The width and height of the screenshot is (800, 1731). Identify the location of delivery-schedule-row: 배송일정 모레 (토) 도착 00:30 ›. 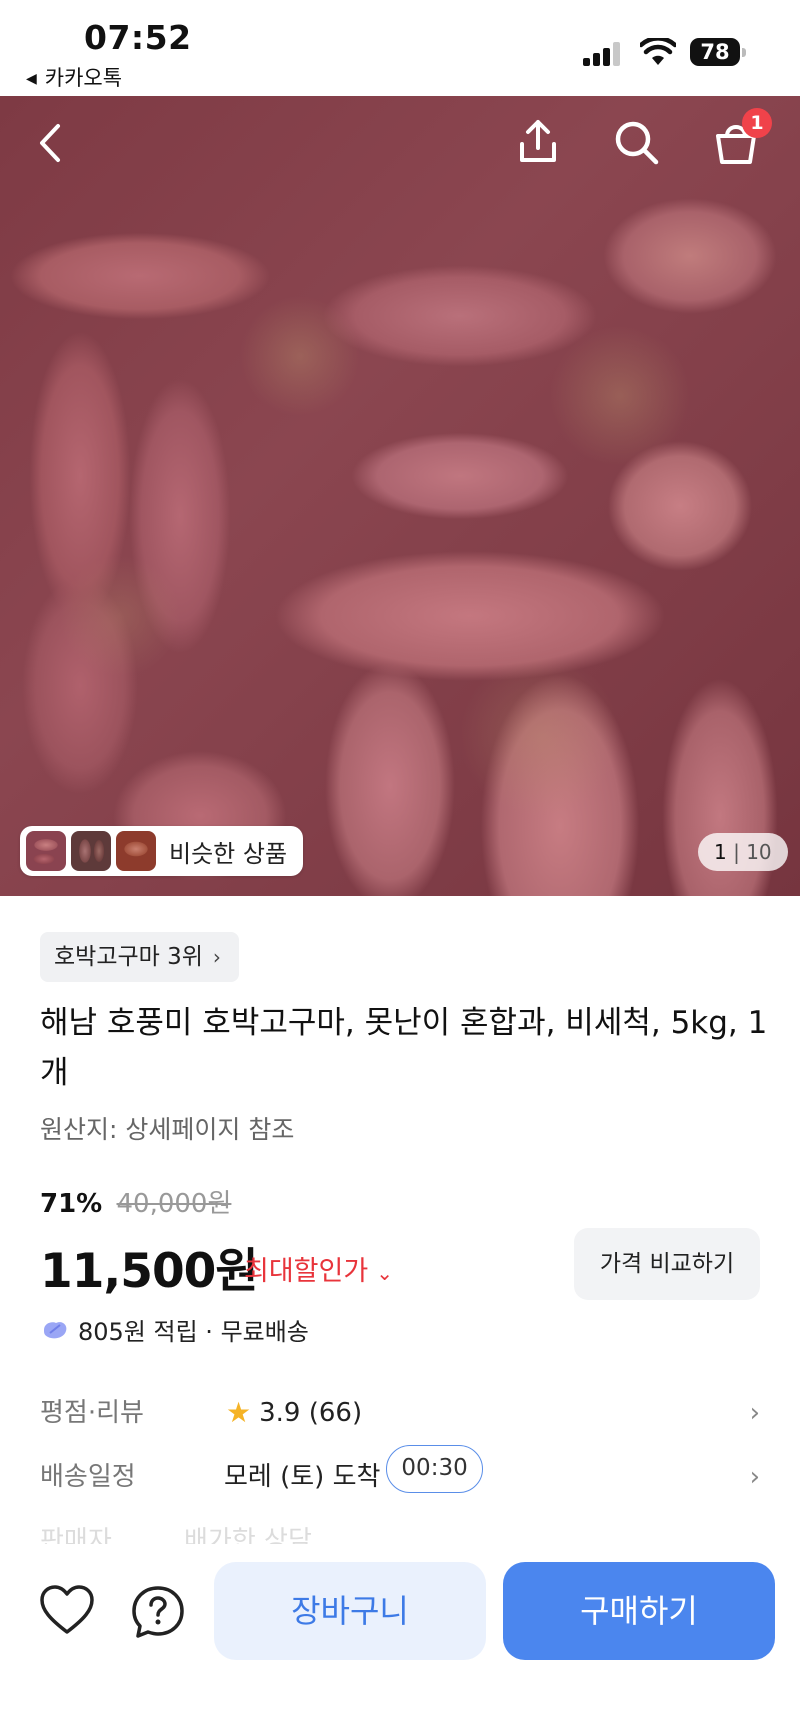
(400, 1473).